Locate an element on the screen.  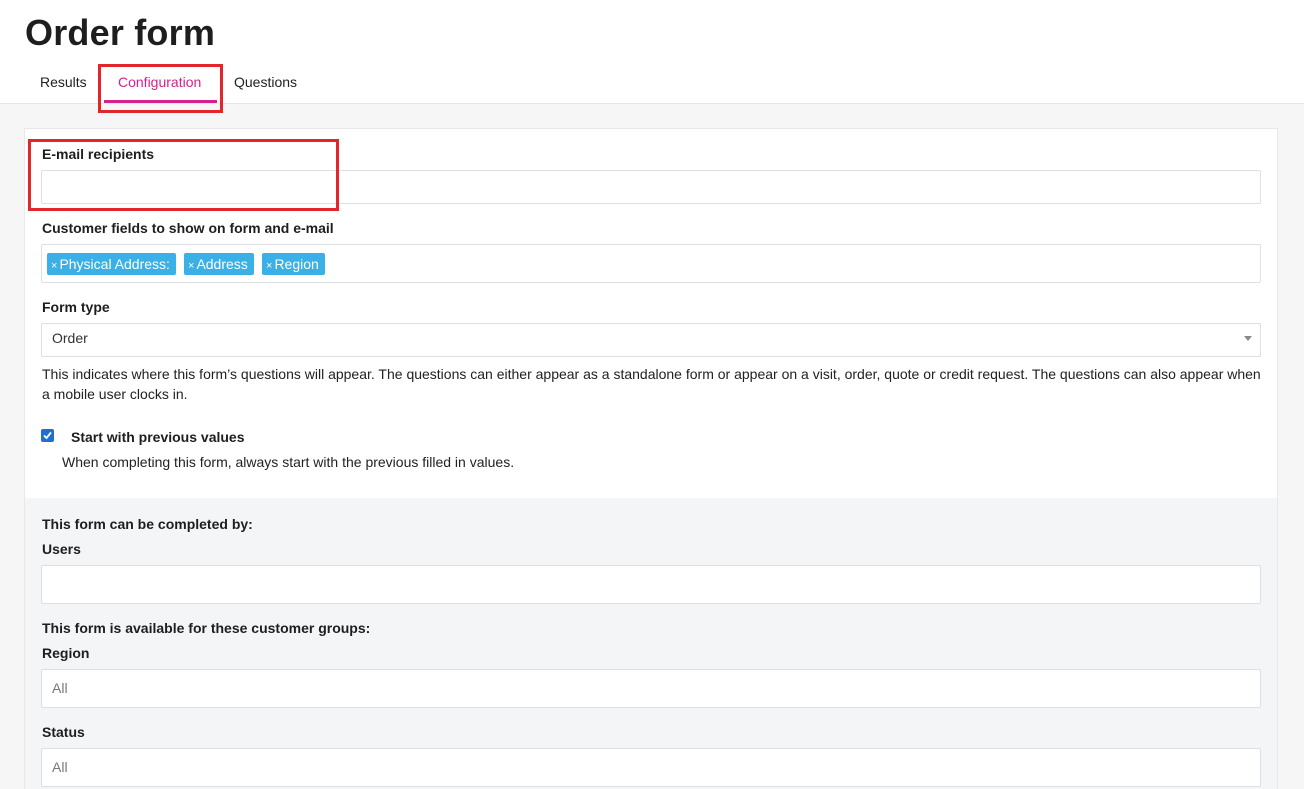
tab-bar: Results Configuration Questions is located at coordinates (652, 82).